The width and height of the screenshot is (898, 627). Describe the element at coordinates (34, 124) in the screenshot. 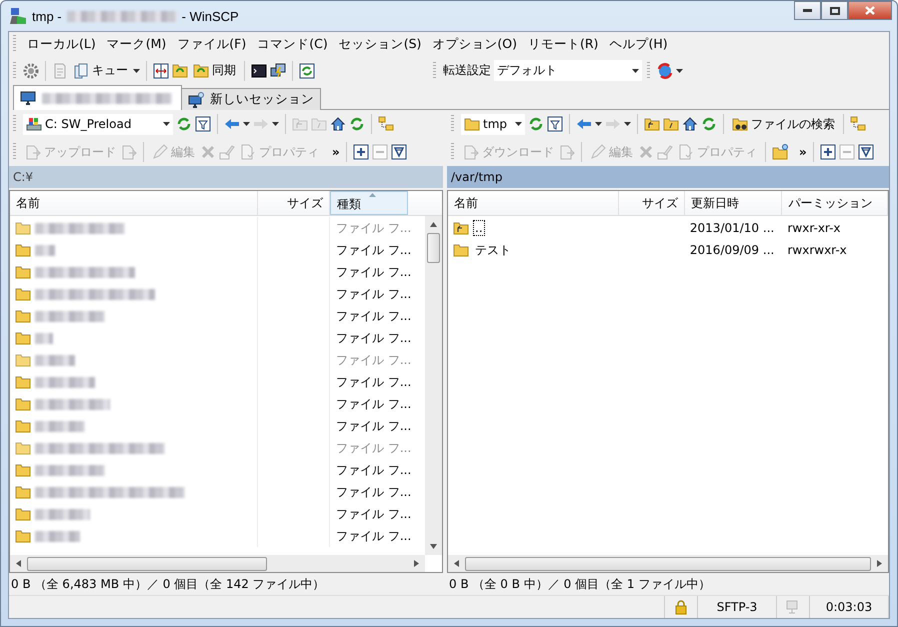

I see `drive-icon` at that location.